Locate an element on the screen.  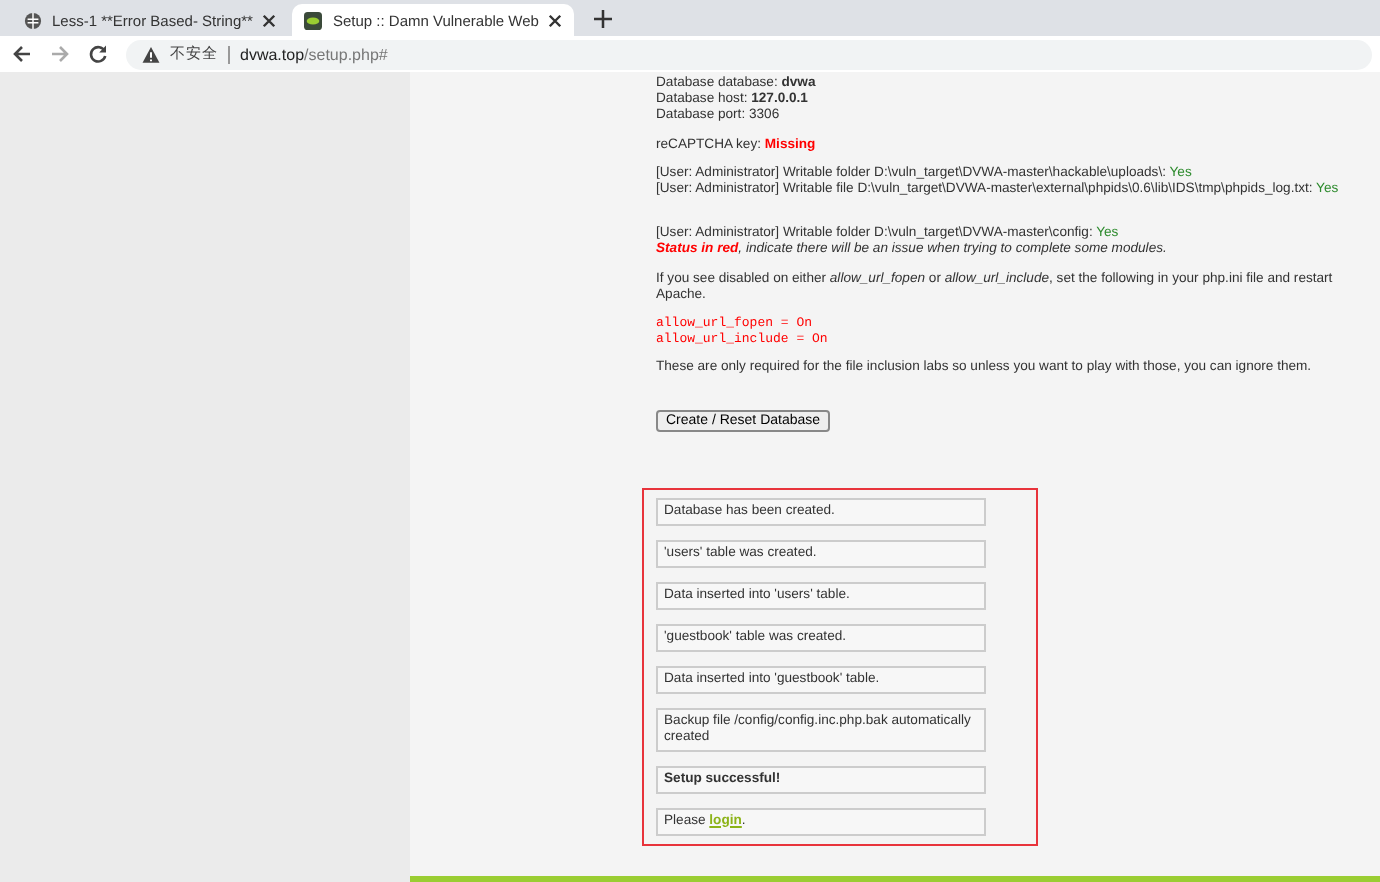
warning-icon is located at coordinates (151, 54).